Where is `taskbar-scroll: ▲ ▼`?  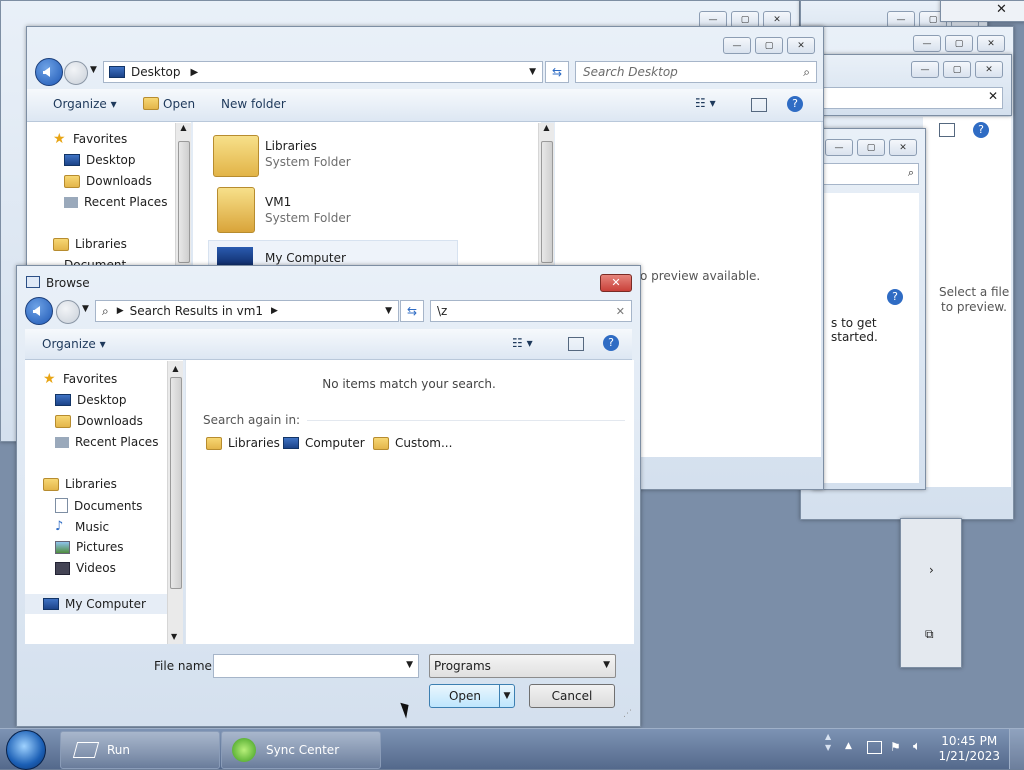
taskbar-scroll: ▲ ▼ is located at coordinates (828, 742).